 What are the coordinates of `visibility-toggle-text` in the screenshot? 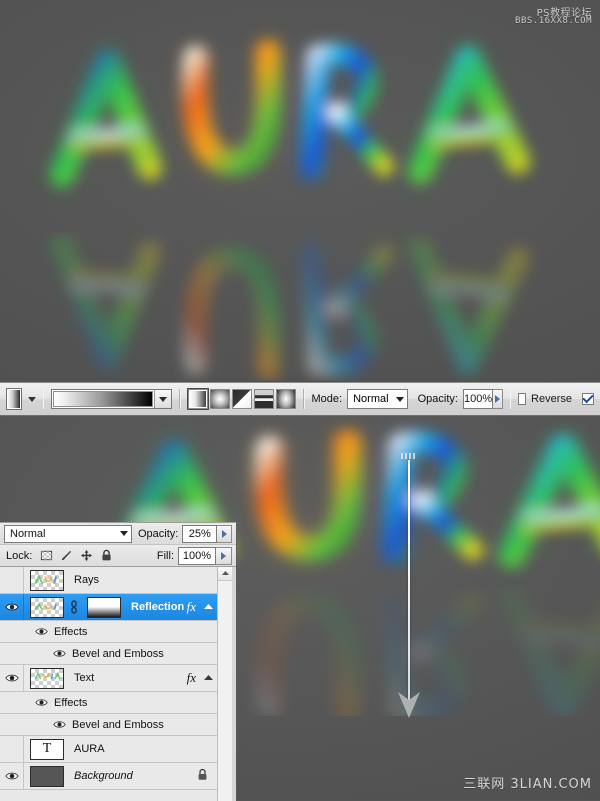 It's located at (12, 678).